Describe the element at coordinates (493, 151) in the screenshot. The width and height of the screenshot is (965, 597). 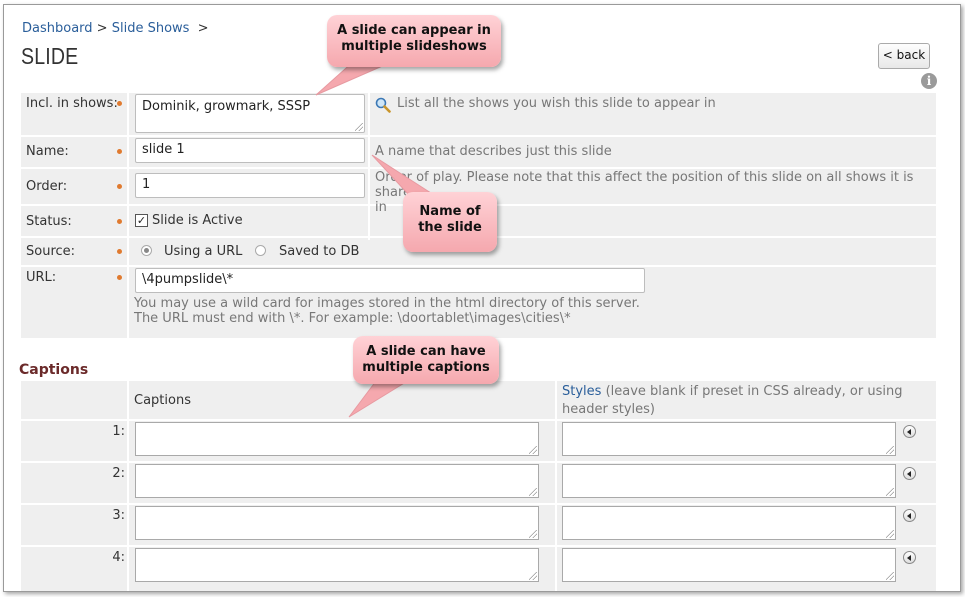
I see `name-hint: A name that describes just this slide` at that location.